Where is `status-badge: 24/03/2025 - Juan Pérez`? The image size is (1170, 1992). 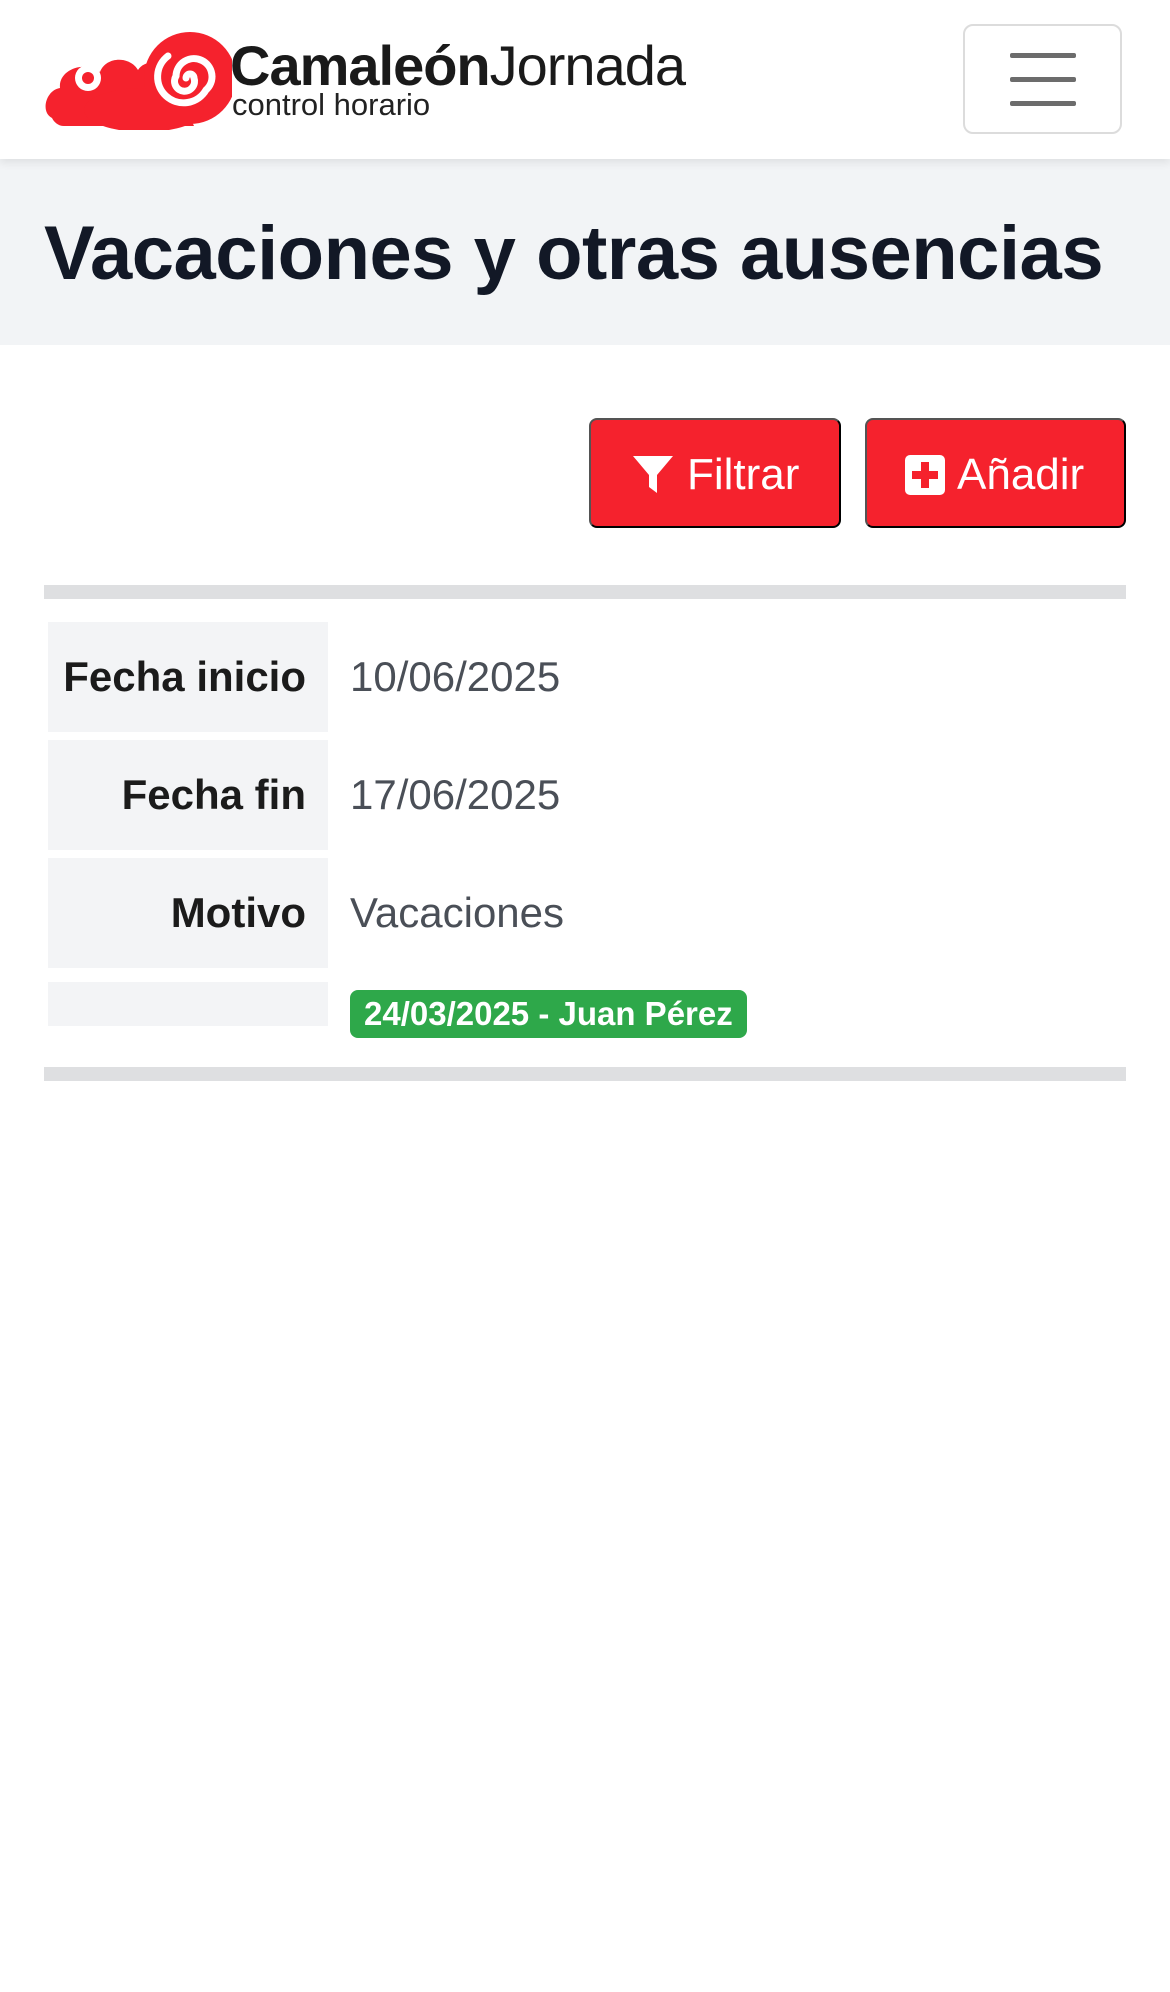
status-badge: 24/03/2025 - Juan Pérez is located at coordinates (548, 1014).